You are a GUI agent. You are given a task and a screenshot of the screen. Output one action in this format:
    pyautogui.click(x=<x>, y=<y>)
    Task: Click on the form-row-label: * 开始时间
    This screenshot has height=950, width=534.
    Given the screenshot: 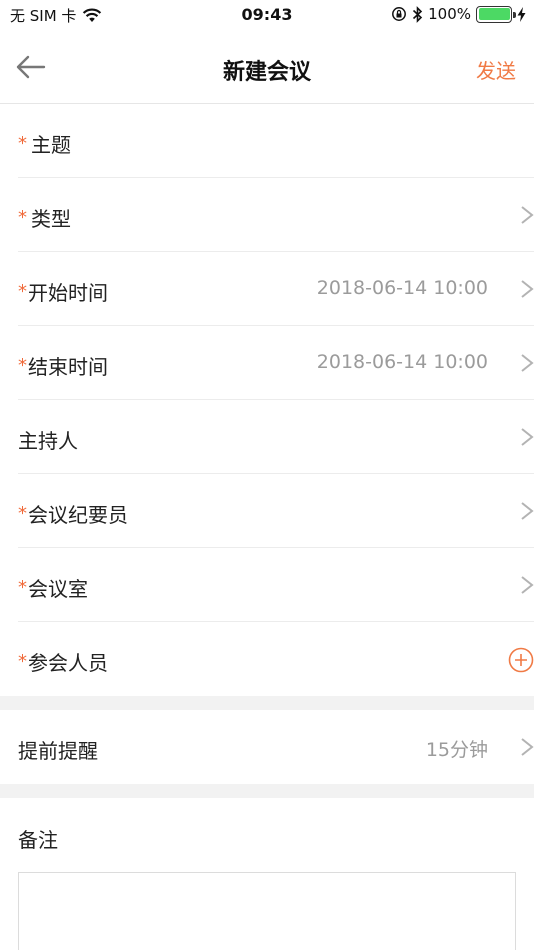 What is the action you would take?
    pyautogui.click(x=63, y=291)
    